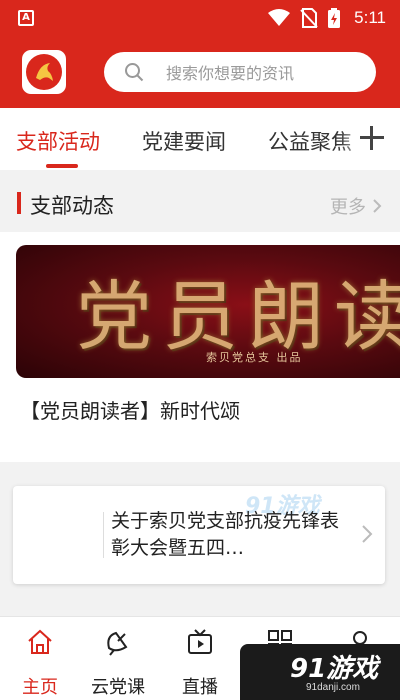 The image size is (400, 700). Describe the element at coordinates (134, 72) in the screenshot. I see `search-icon` at that location.